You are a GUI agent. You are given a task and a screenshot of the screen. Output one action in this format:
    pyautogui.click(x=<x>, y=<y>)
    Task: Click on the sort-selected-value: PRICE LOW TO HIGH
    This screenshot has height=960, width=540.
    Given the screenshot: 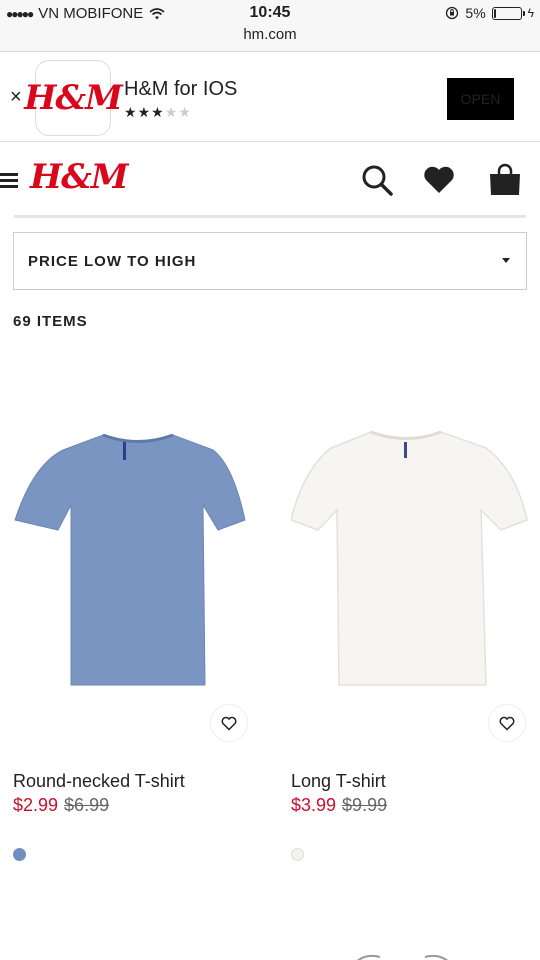 What is the action you would take?
    pyautogui.click(x=112, y=261)
    